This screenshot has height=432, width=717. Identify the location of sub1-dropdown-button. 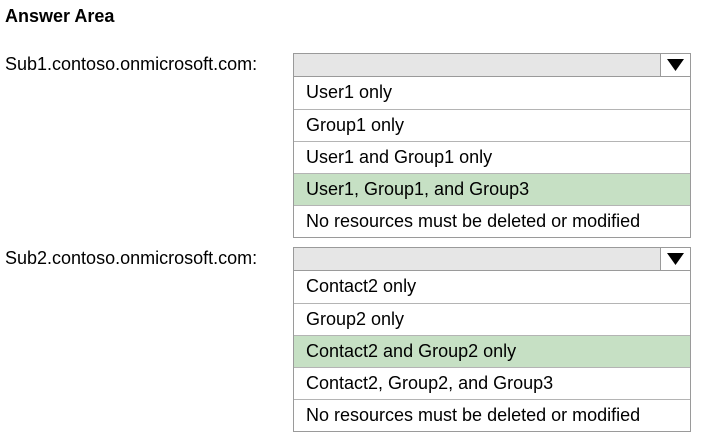
(675, 65).